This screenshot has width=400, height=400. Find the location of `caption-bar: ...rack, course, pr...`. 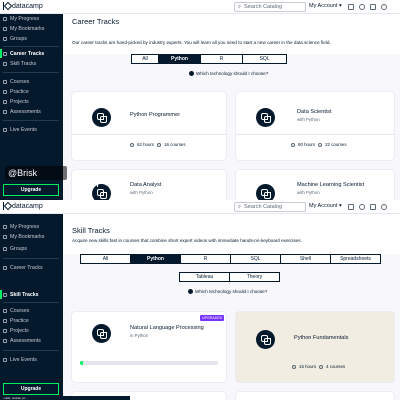

caption-bar: ...rack, course, pr... is located at coordinates (65, 398).